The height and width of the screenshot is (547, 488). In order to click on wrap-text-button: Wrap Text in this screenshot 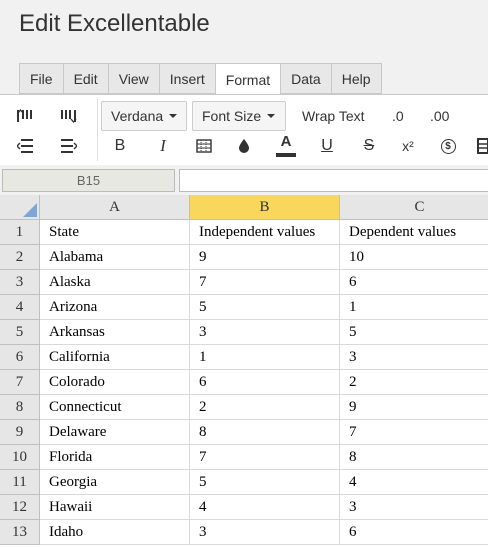, I will do `click(333, 116)`.